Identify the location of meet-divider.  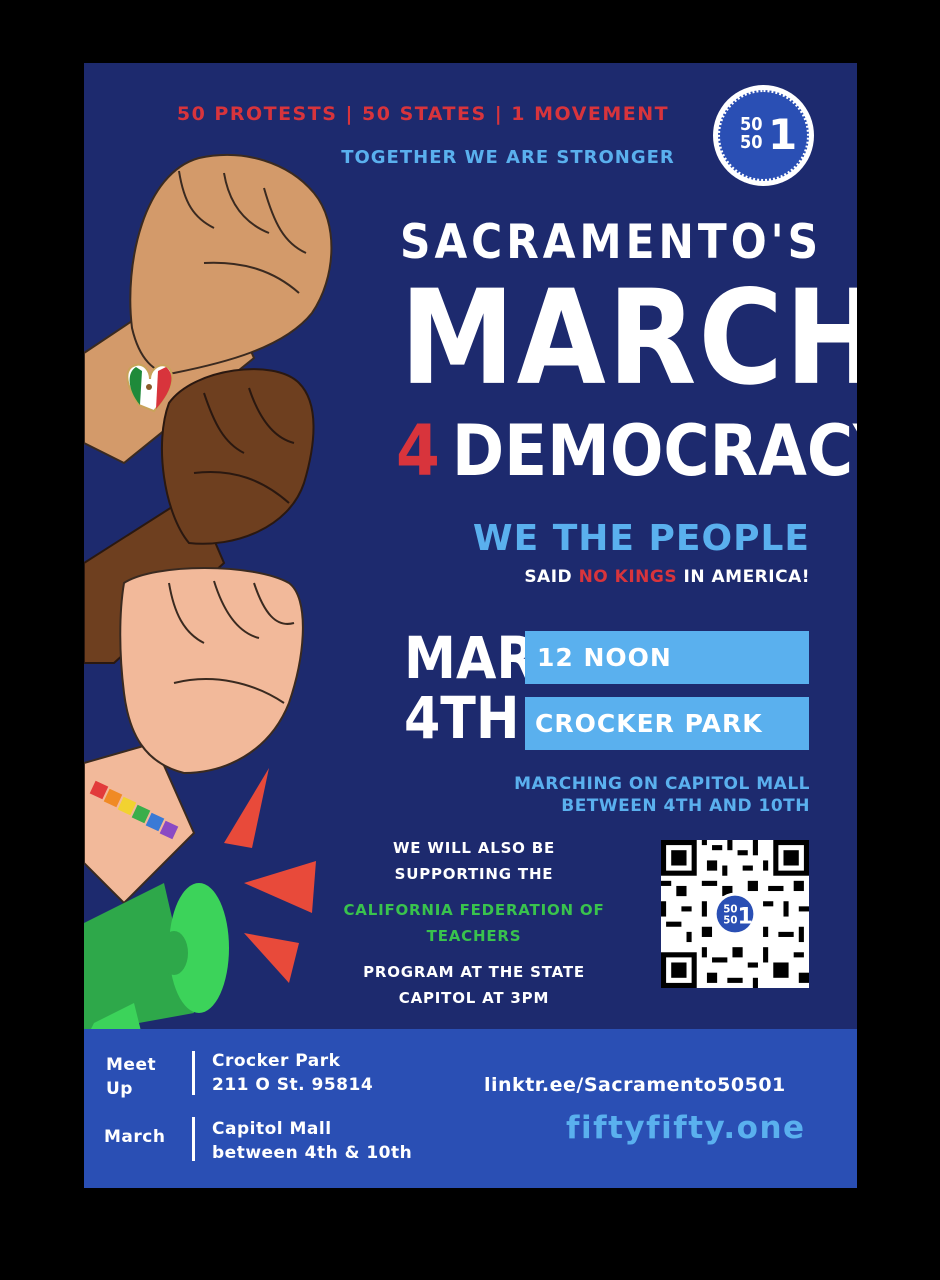
(193, 1073).